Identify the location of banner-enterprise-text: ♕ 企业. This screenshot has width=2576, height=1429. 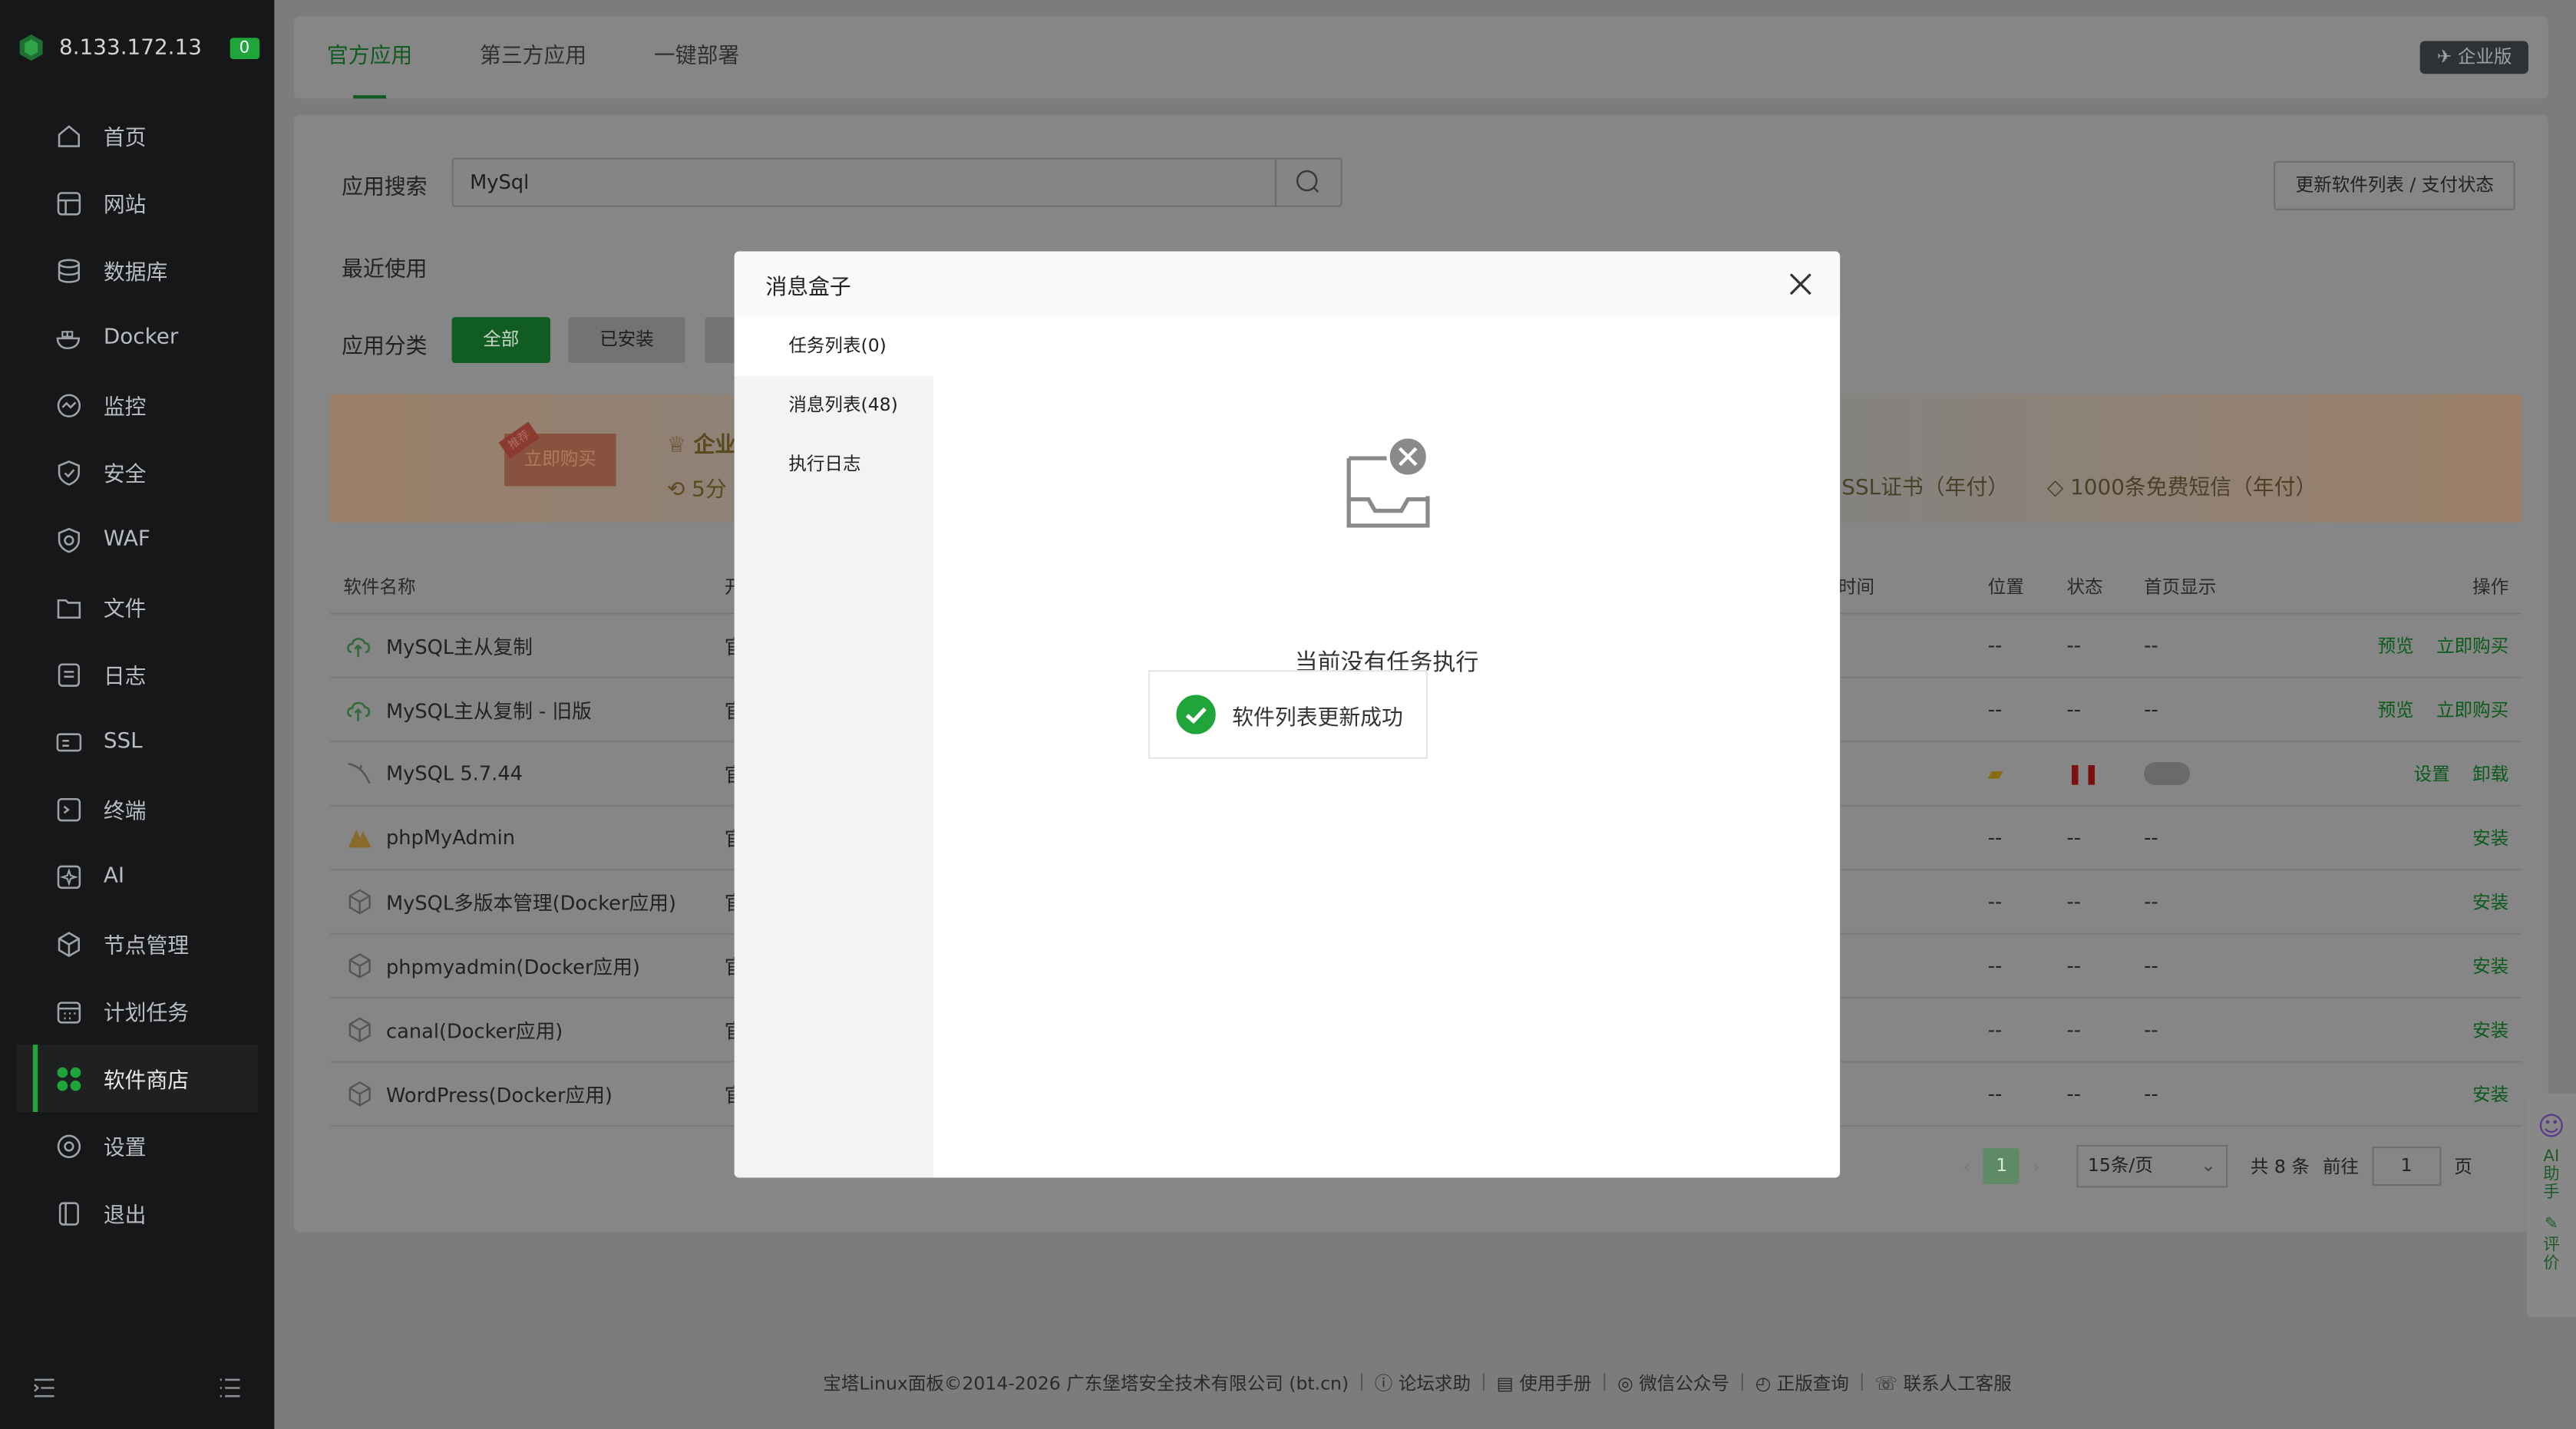
(701, 442).